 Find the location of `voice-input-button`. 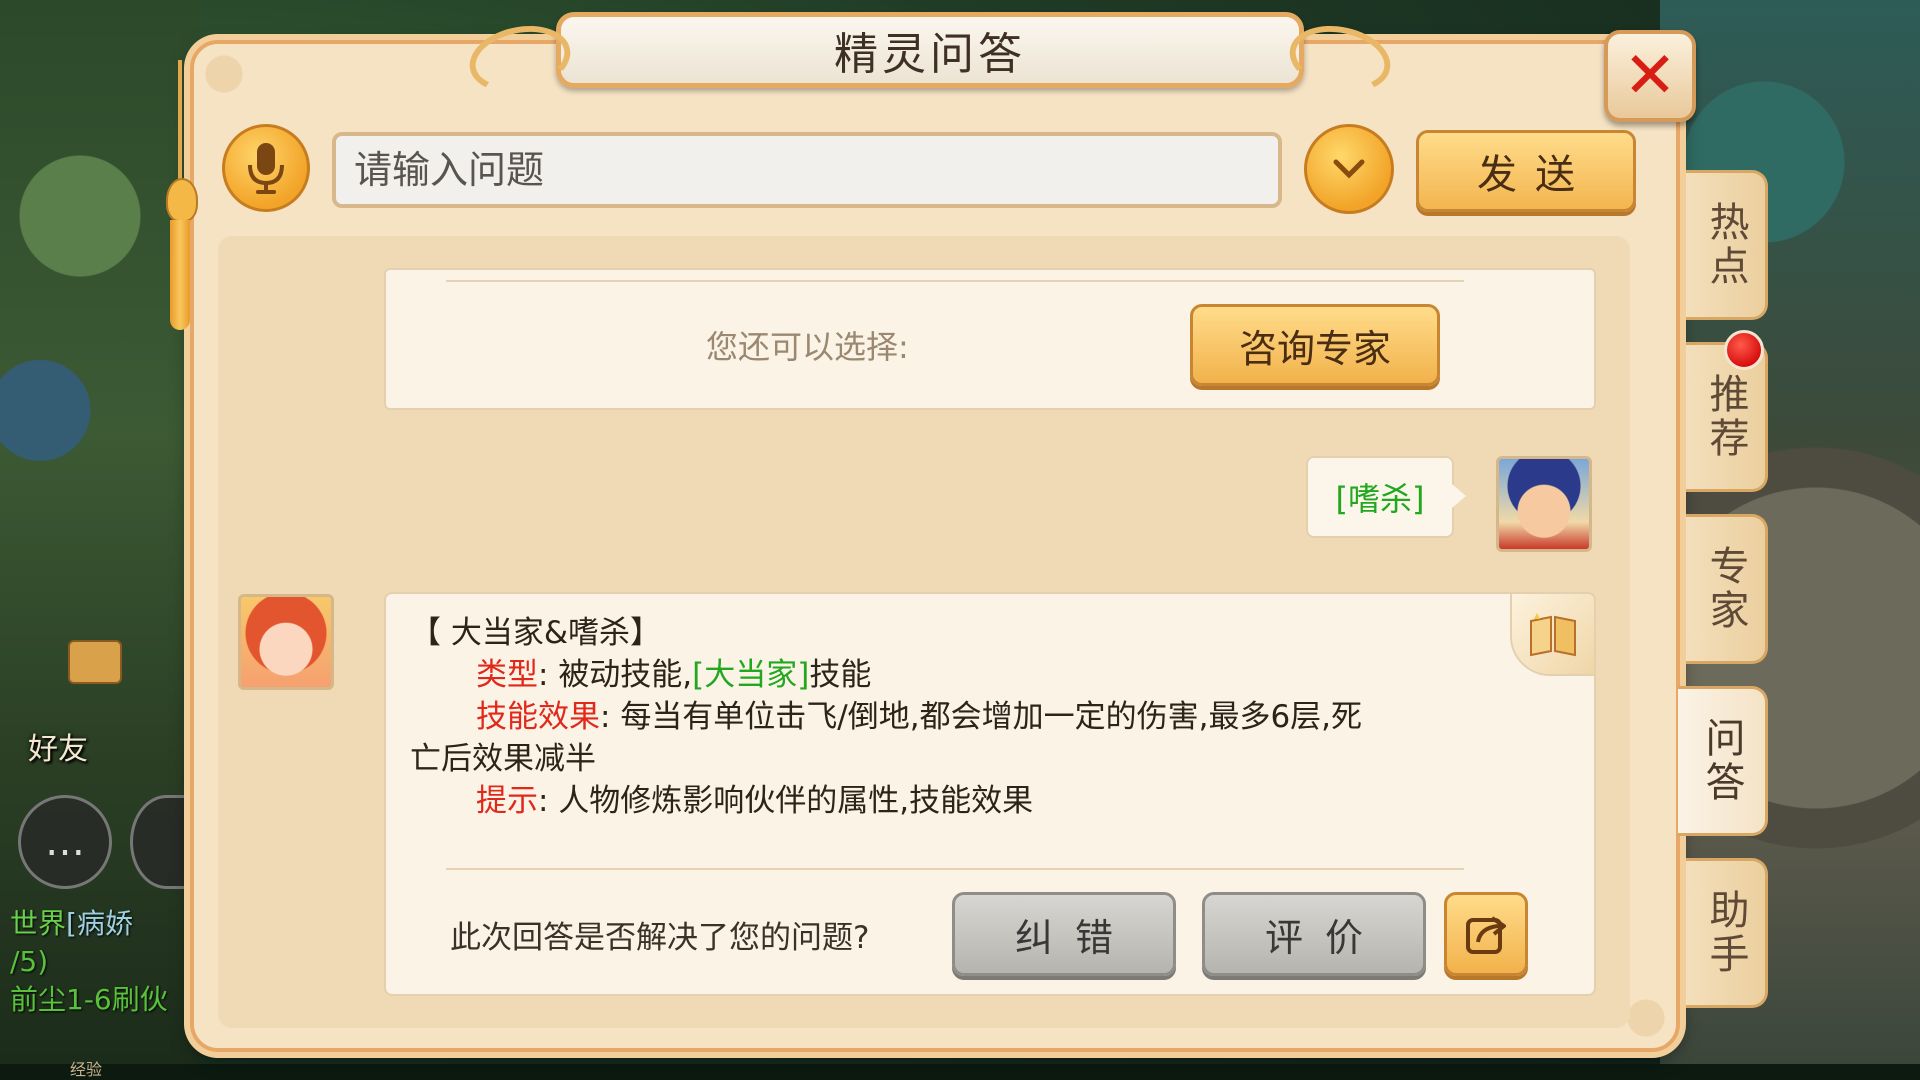

voice-input-button is located at coordinates (266, 168).